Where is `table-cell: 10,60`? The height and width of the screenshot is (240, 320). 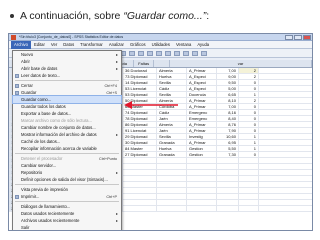
table-cell: 10,60 is located at coordinates (228, 136).